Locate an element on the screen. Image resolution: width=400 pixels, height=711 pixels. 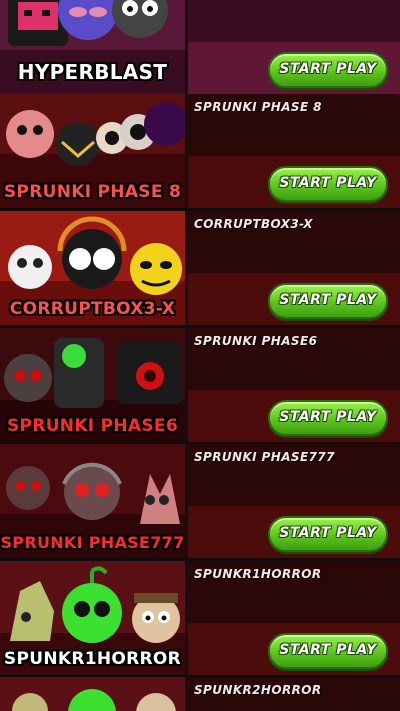
game-card-spunkr2horror: SPUNKR2HORROR is located at coordinates (200, 694).